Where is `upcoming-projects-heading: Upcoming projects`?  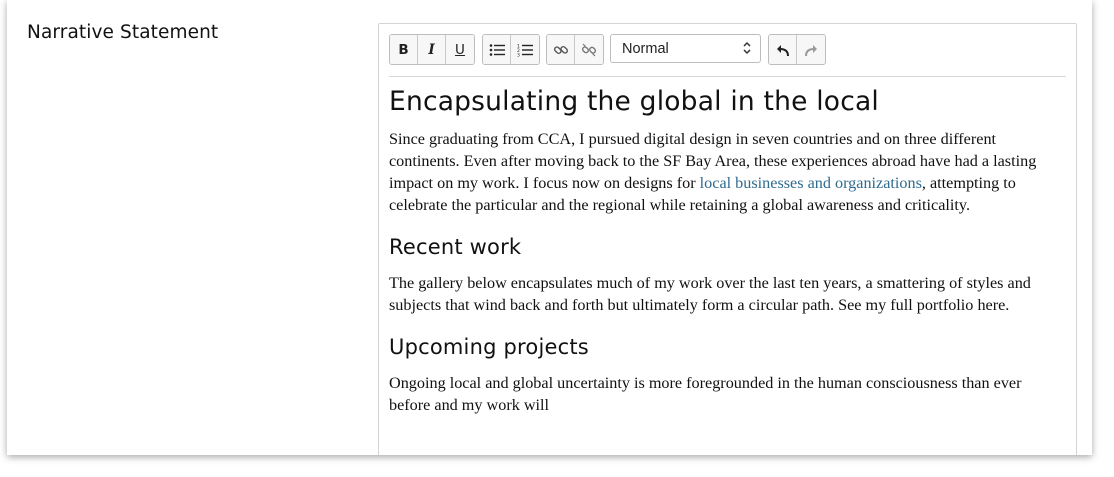
upcoming-projects-heading: Upcoming projects is located at coordinates (489, 347).